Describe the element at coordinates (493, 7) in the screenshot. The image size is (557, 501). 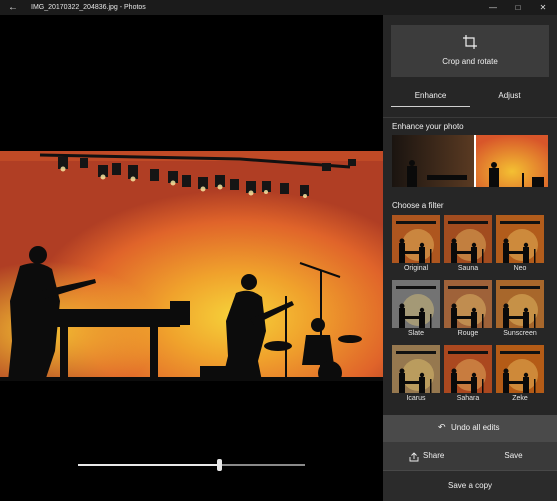
I see `minimize-icon: —` at that location.